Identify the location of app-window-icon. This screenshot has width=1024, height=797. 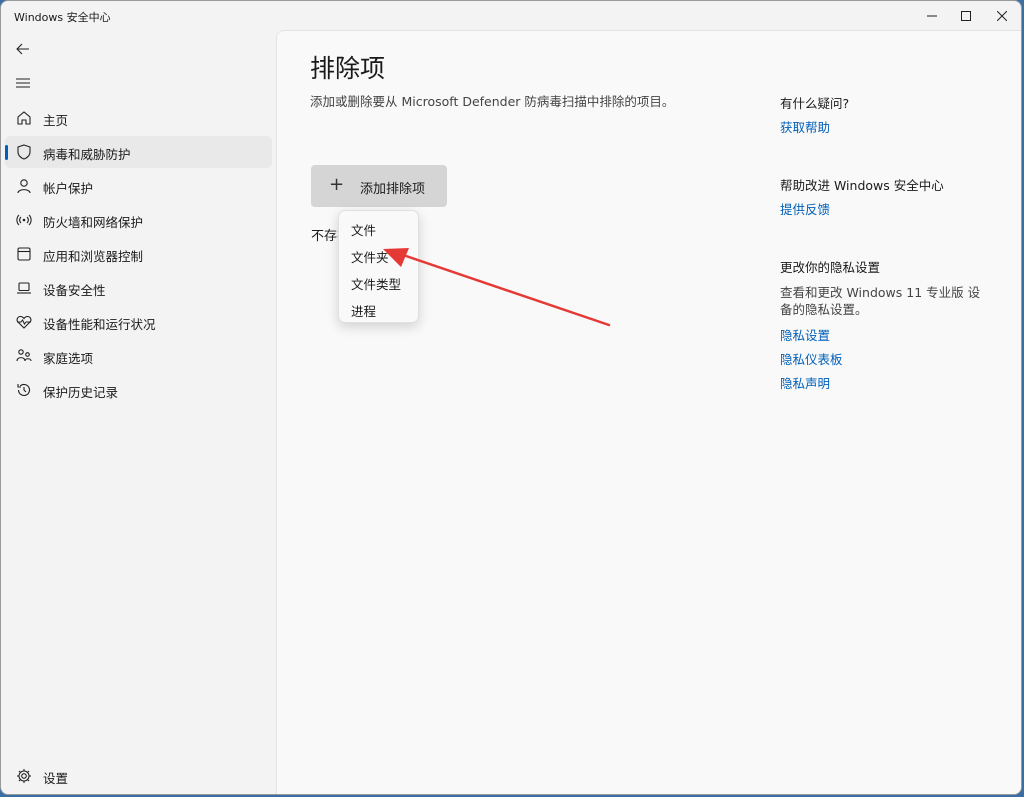
(24, 254).